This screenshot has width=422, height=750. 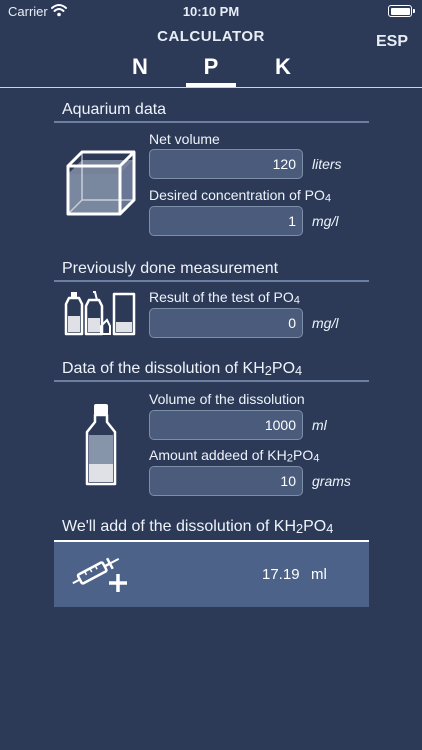 What do you see at coordinates (140, 67) in the screenshot?
I see `tab-n: N` at bounding box center [140, 67].